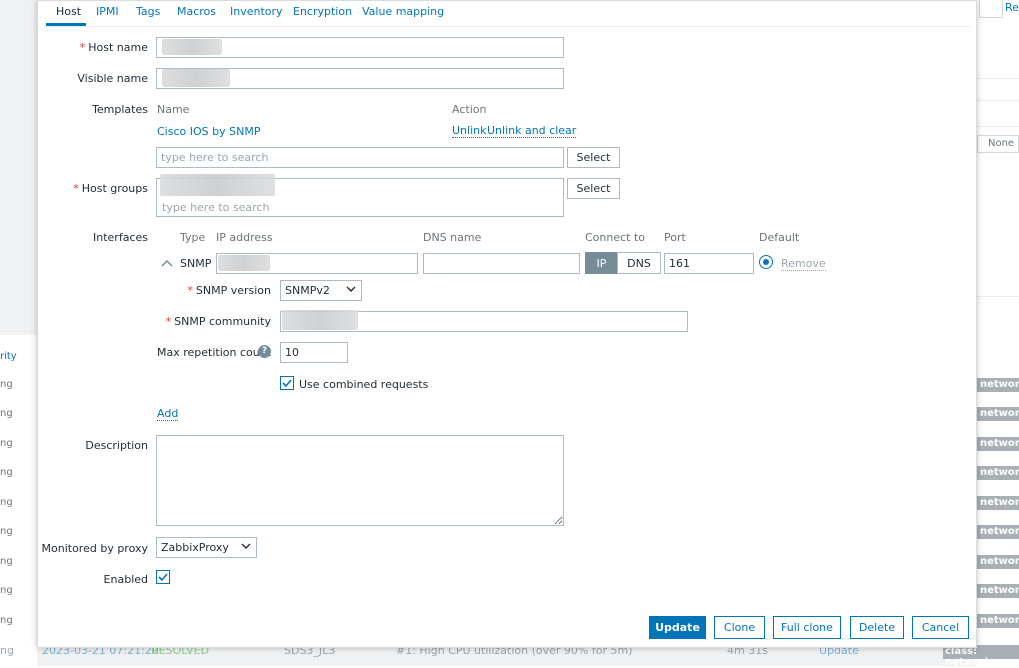 The width and height of the screenshot is (1019, 668). Describe the element at coordinates (196, 263) in the screenshot. I see `interface-type: SNMP` at that location.